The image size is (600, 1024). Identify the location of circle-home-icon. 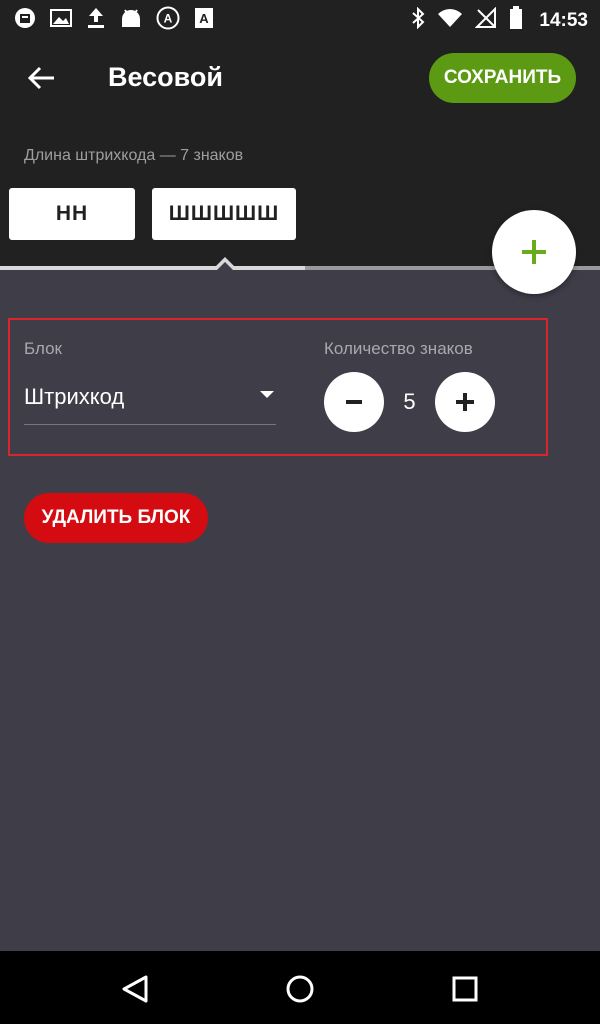
(300, 989).